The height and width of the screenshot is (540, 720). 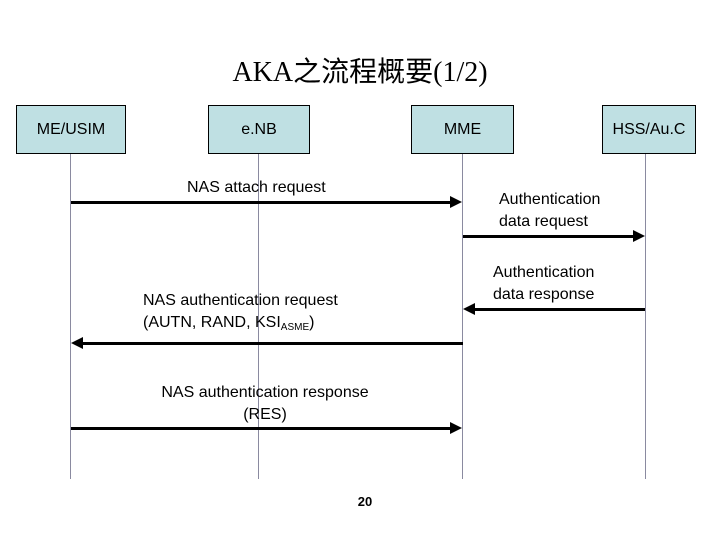 I want to click on entity-hss-auc: HSS/Au.C, so click(x=649, y=129).